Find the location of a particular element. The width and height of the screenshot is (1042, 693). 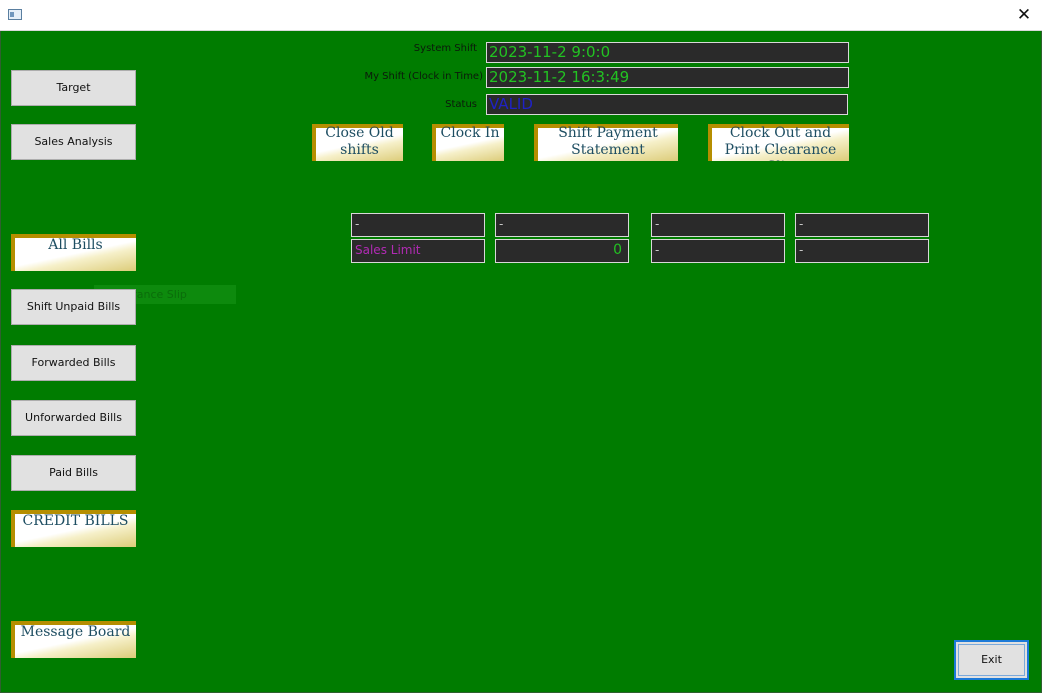

status-label: Status is located at coordinates (461, 104).